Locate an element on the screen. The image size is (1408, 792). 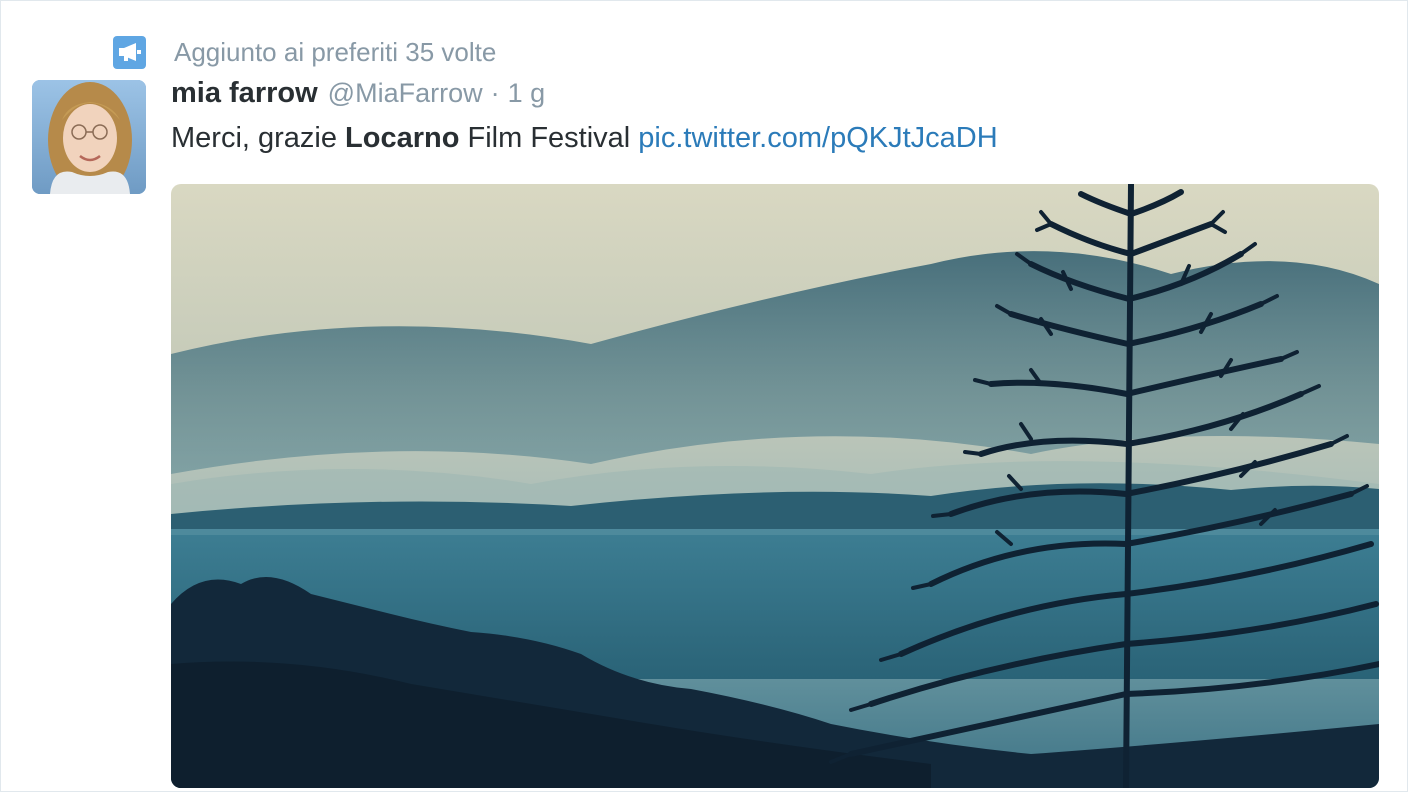
avatar is located at coordinates (89, 137).